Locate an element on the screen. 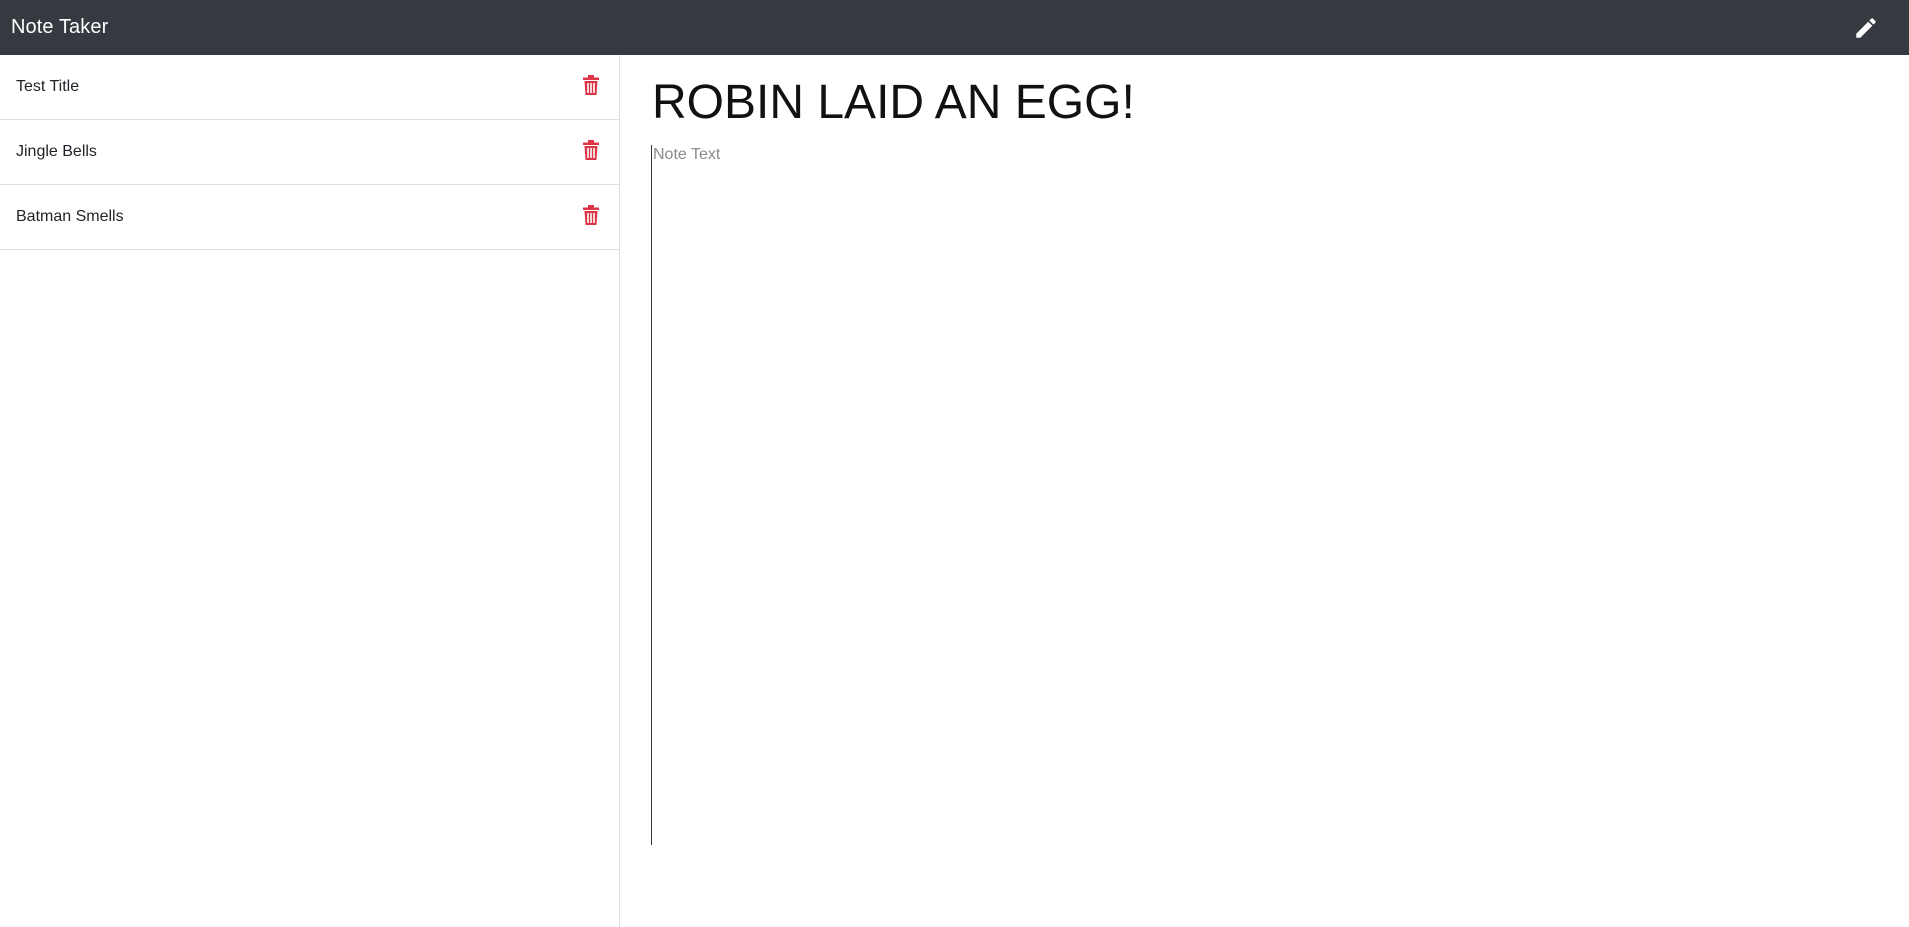 This screenshot has width=1909, height=927. note-title-input is located at coordinates (1251, 102).